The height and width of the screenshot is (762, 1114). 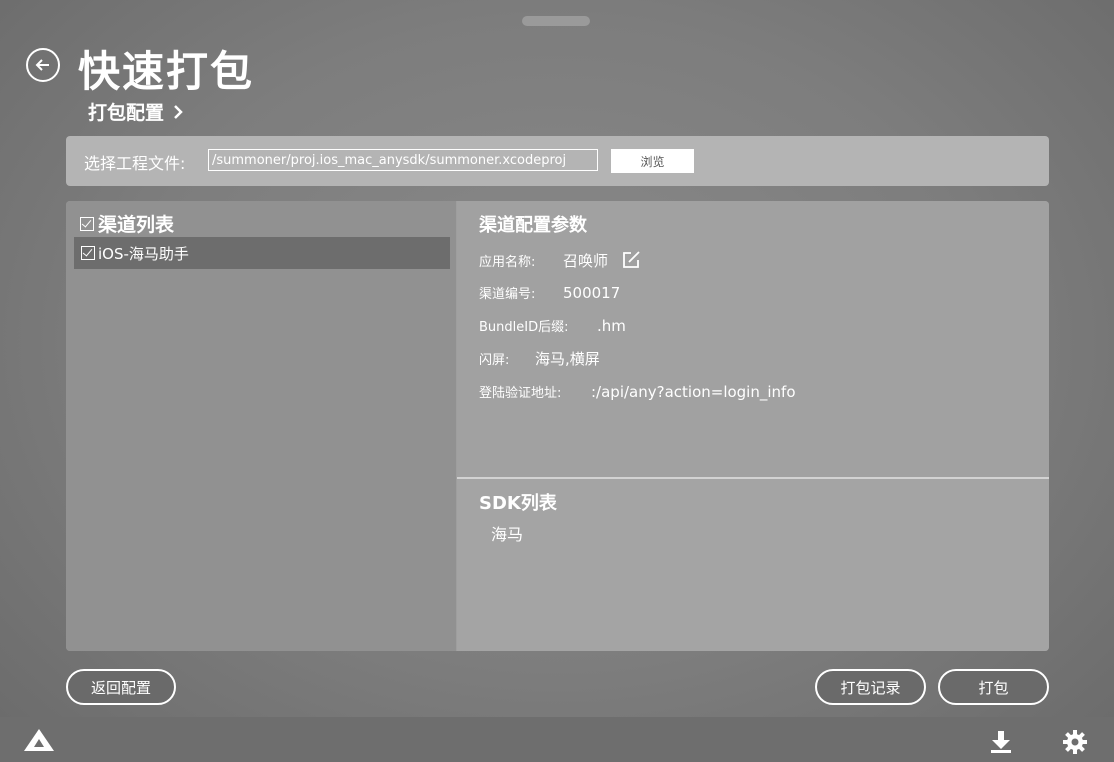 I want to click on page-title: 快速打包, so click(x=166, y=71).